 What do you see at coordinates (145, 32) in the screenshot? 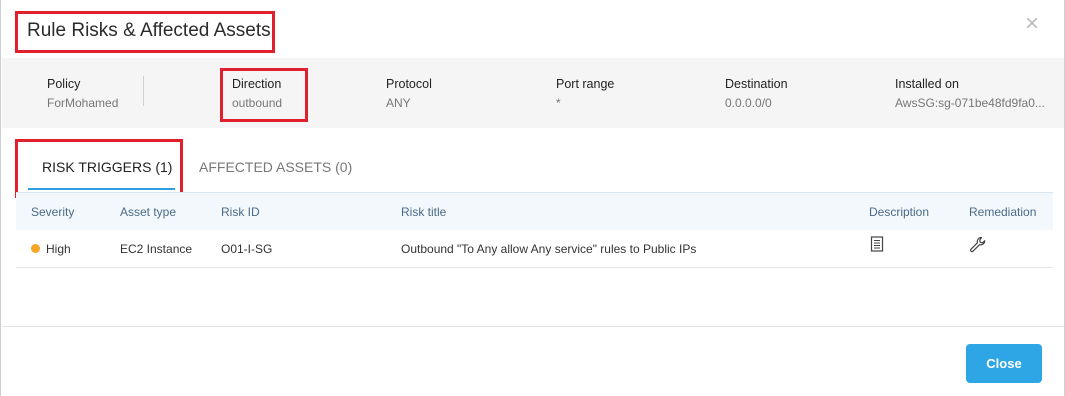
I see `modal-title: Rule Risks & Affected Assets` at bounding box center [145, 32].